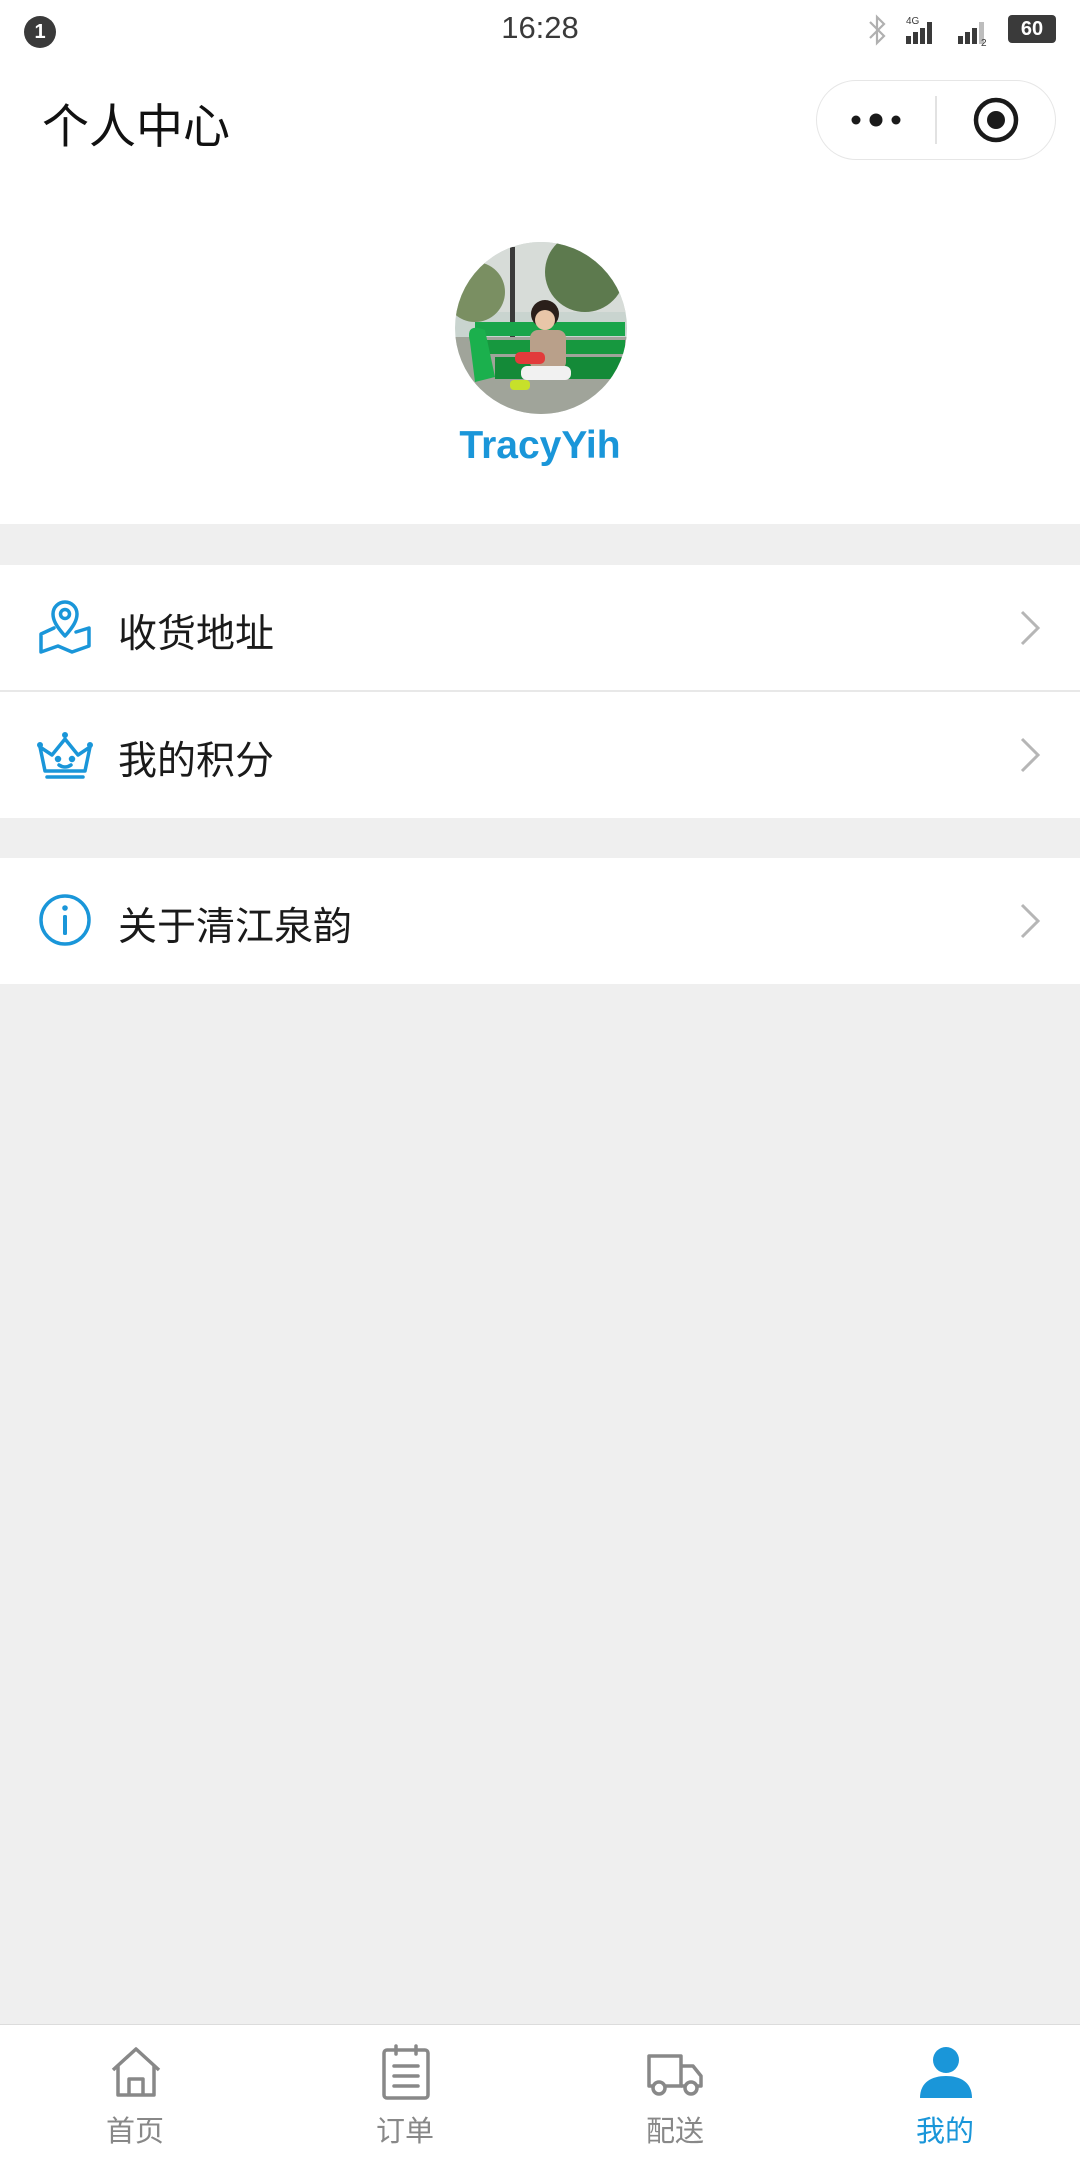  Describe the element at coordinates (65, 920) in the screenshot. I see `info-icon` at that location.